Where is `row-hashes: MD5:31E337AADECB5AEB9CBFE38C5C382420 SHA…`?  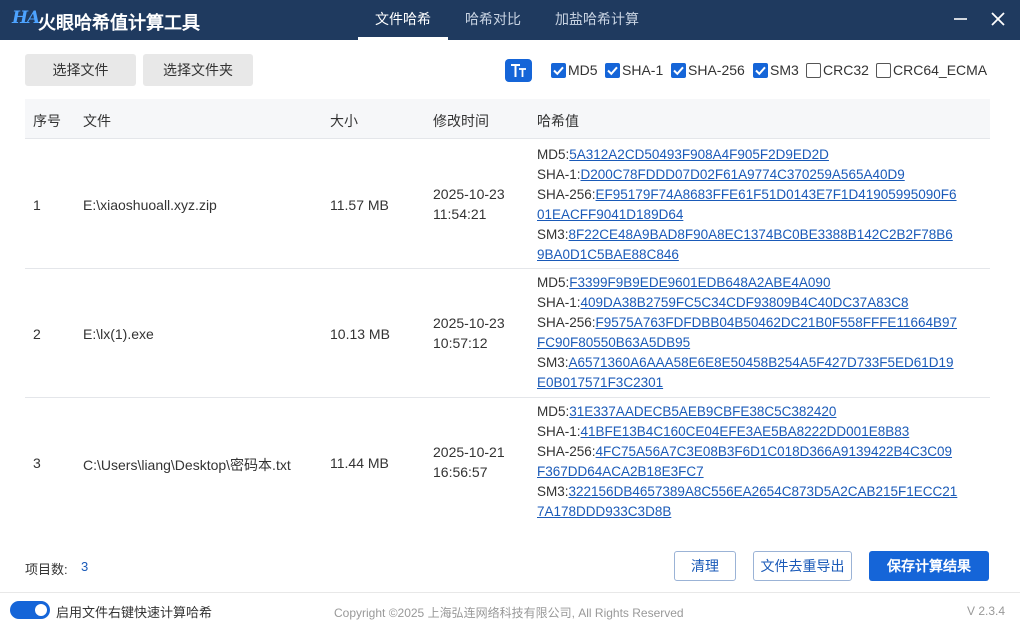 row-hashes: MD5:31E337AADECB5AEB9CBFE38C5C382420 SHA… is located at coordinates (747, 462).